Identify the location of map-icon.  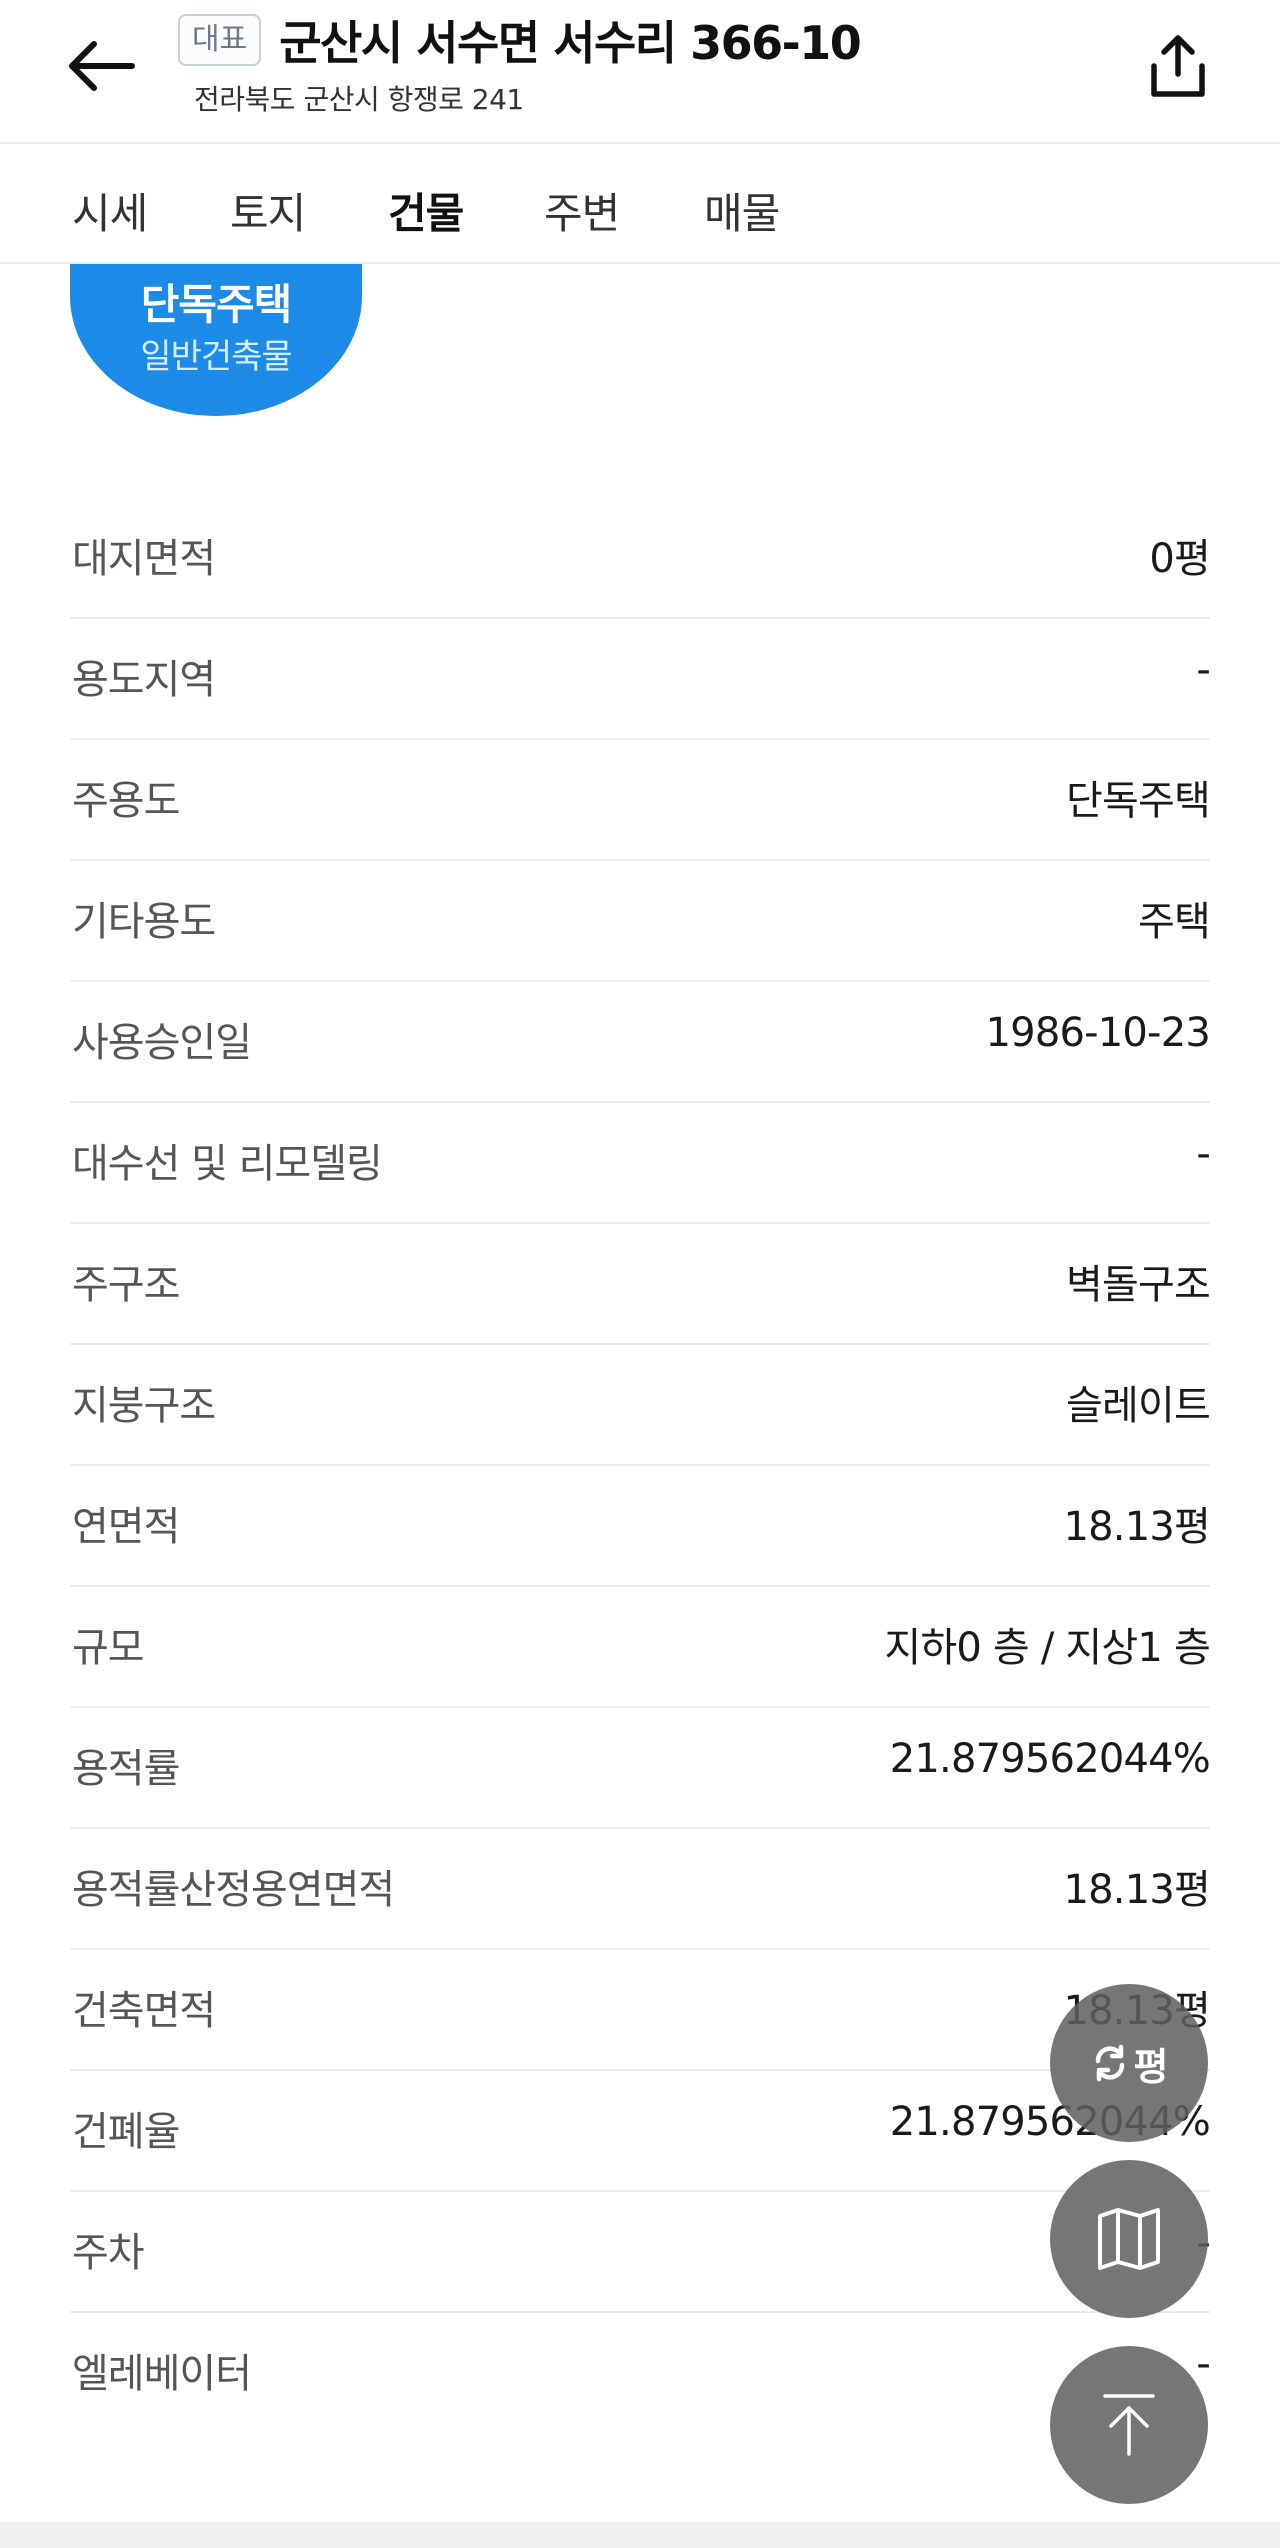
(1129, 2239).